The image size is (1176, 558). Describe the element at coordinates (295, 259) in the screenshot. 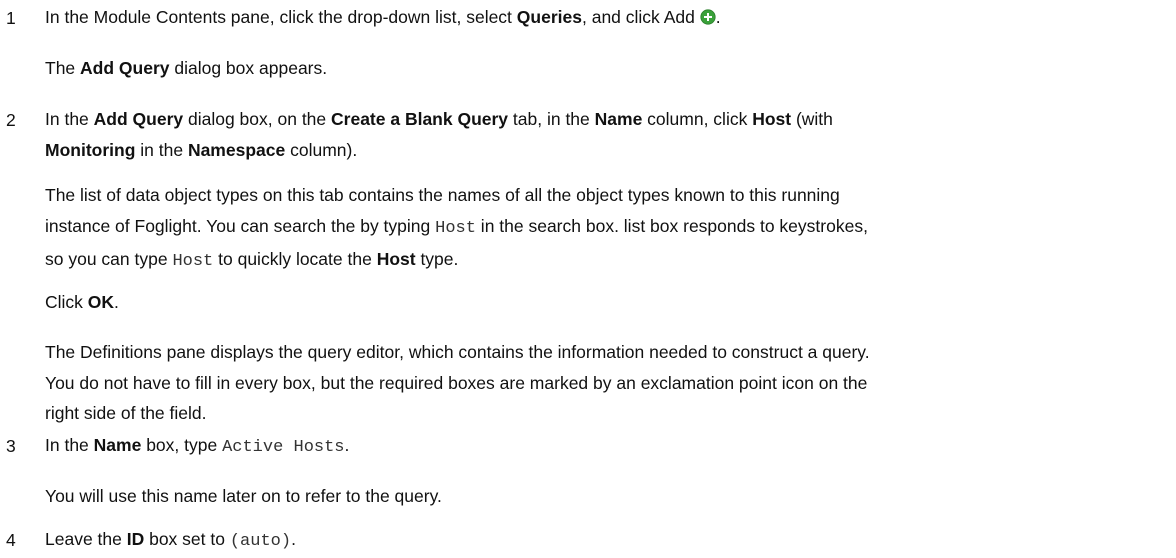

I see `p3-t5: to quickly locate the` at that location.